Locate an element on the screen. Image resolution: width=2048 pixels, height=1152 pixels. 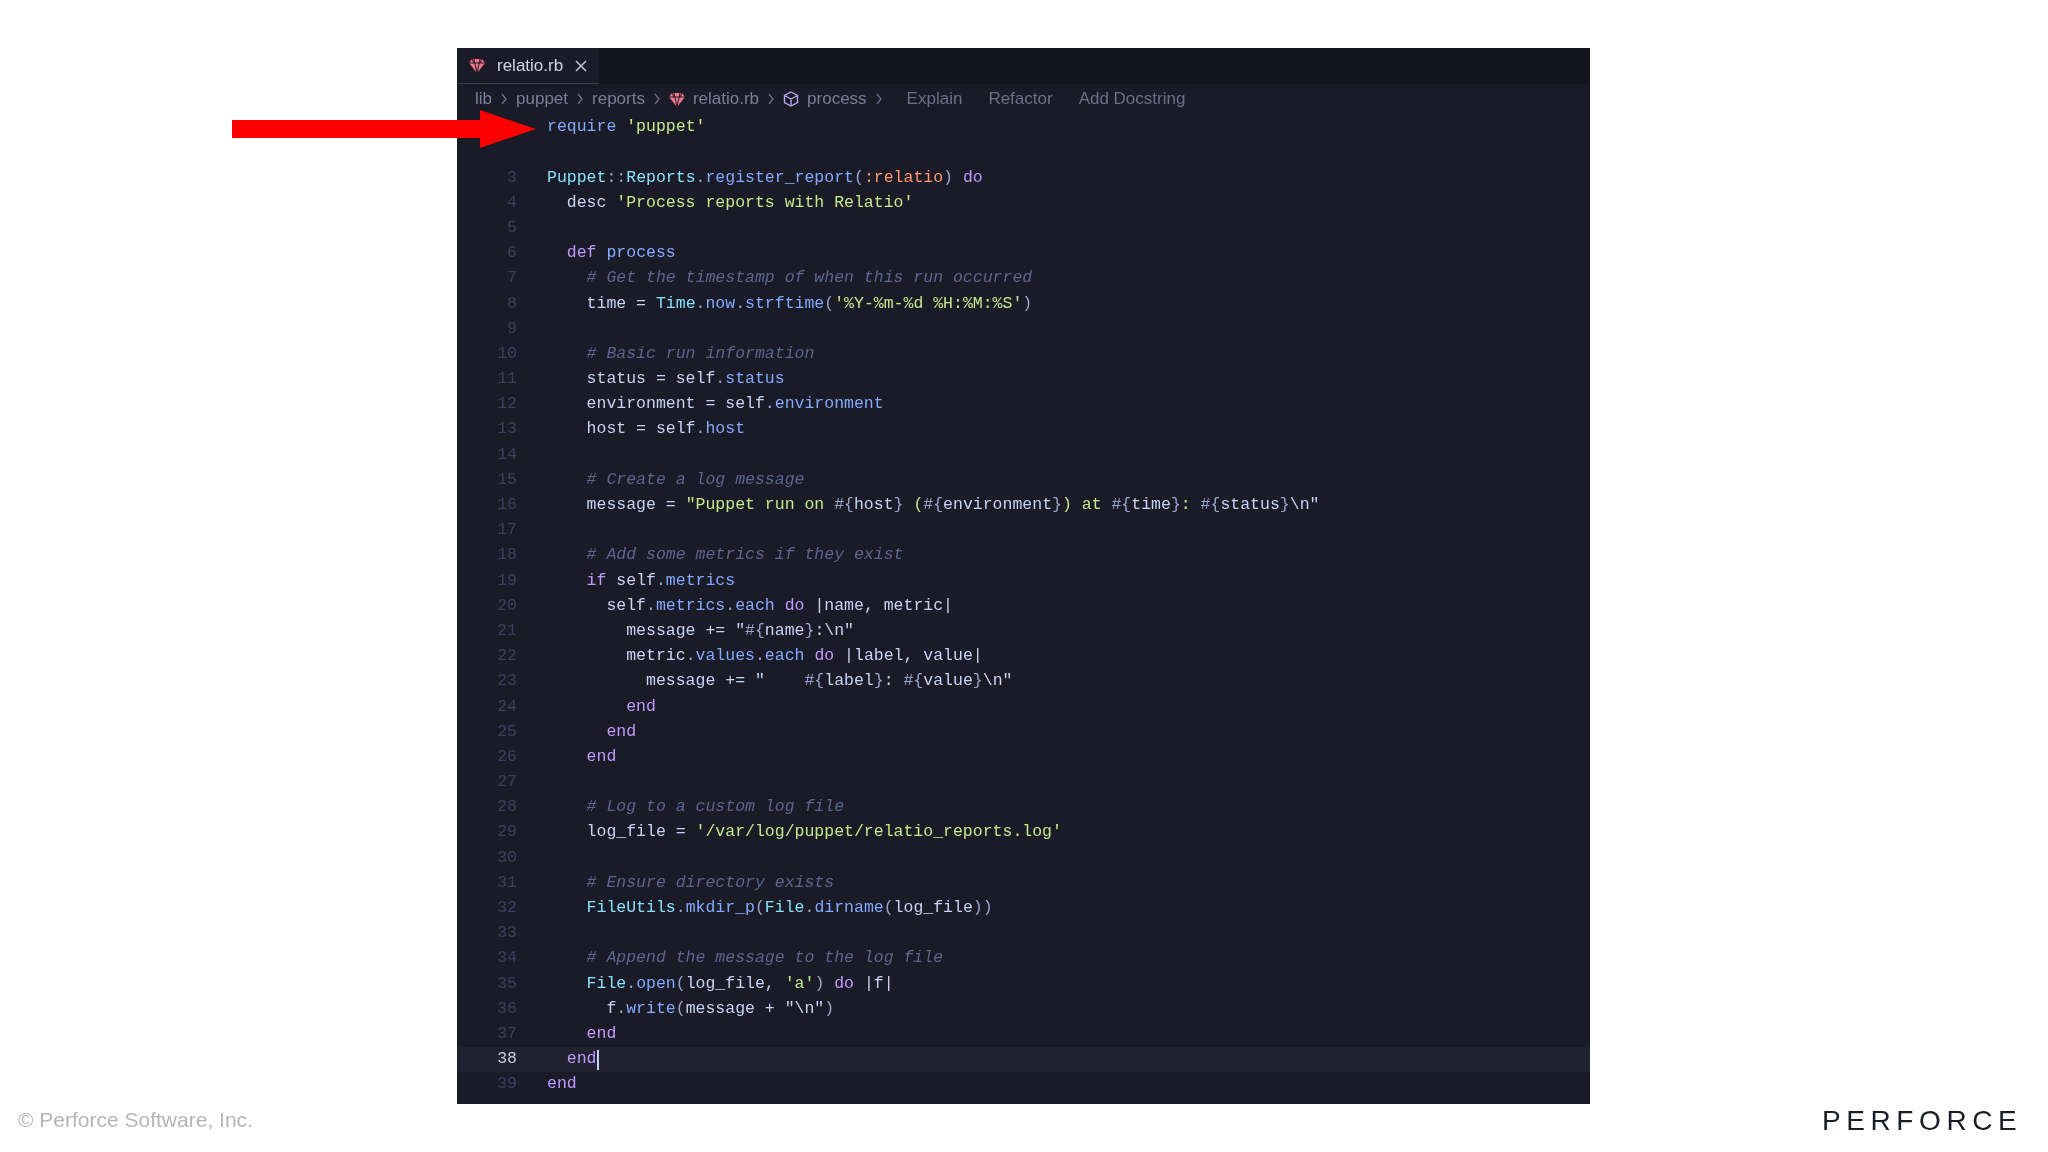
close-icon is located at coordinates (581, 65).